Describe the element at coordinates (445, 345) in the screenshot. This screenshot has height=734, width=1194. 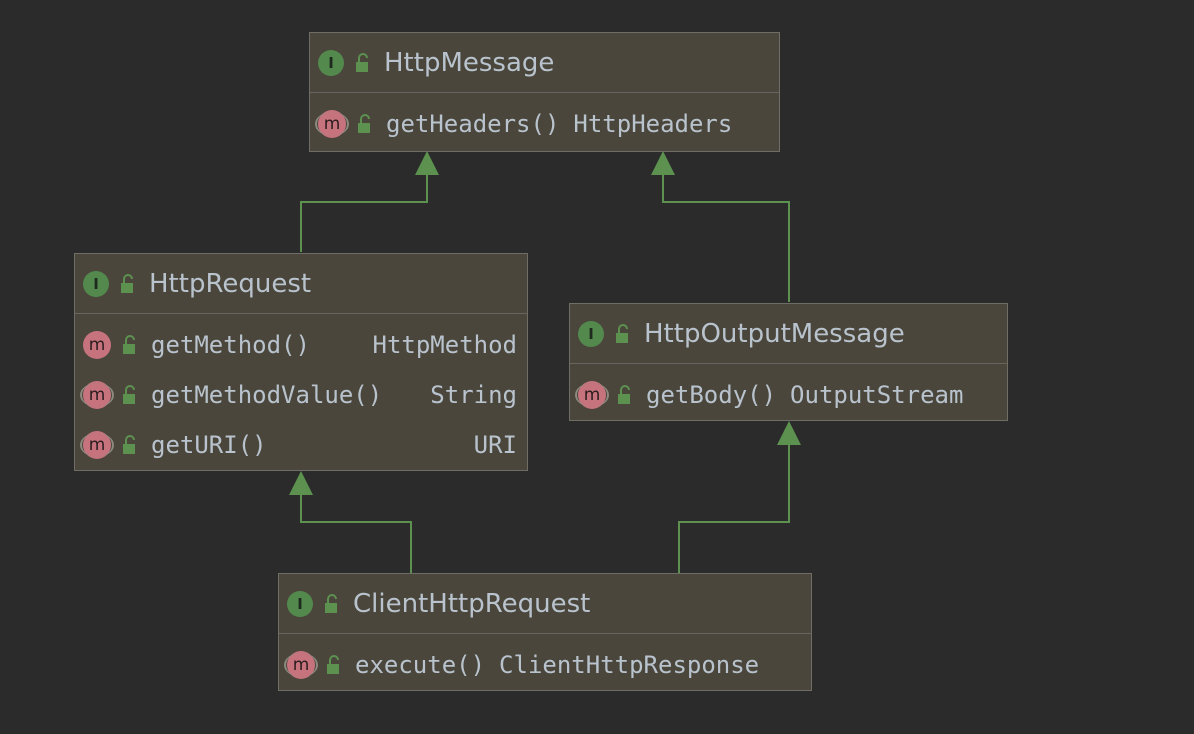
I see `member-type: HttpMethod` at that location.